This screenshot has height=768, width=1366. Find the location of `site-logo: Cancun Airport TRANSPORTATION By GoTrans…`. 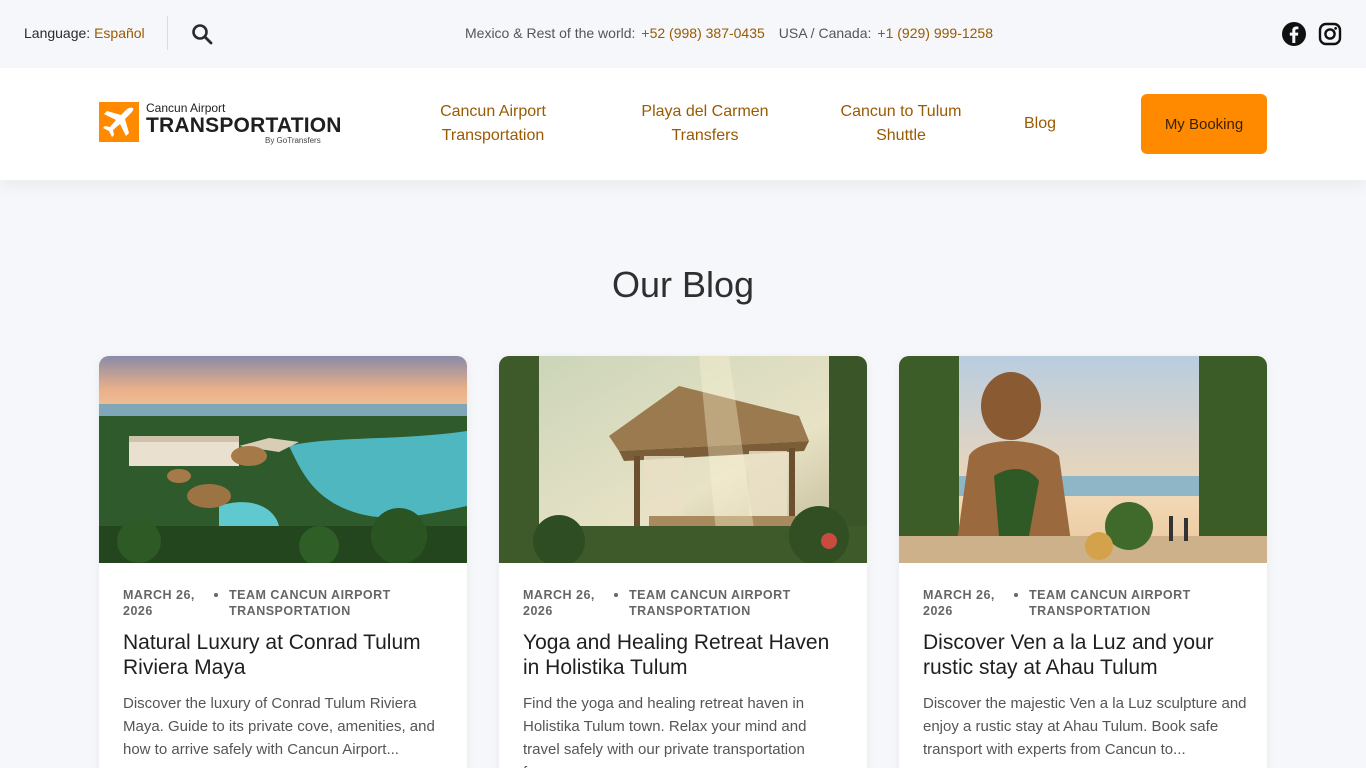

site-logo: Cancun Airport TRANSPORTATION By GoTrans… is located at coordinates (220, 124).